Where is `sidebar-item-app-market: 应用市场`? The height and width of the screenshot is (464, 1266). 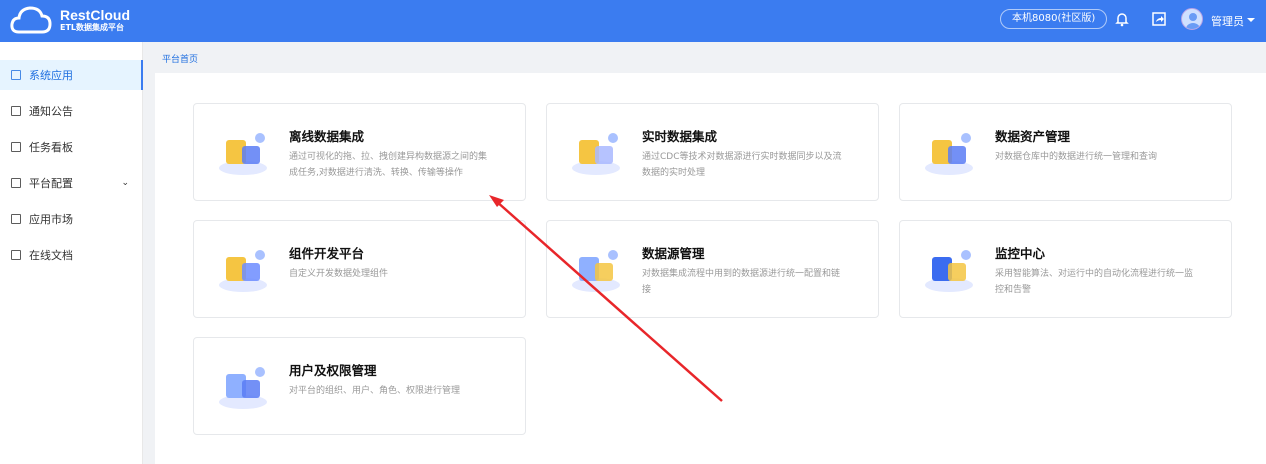
sidebar-item-app-market: 应用市场 is located at coordinates (71, 219).